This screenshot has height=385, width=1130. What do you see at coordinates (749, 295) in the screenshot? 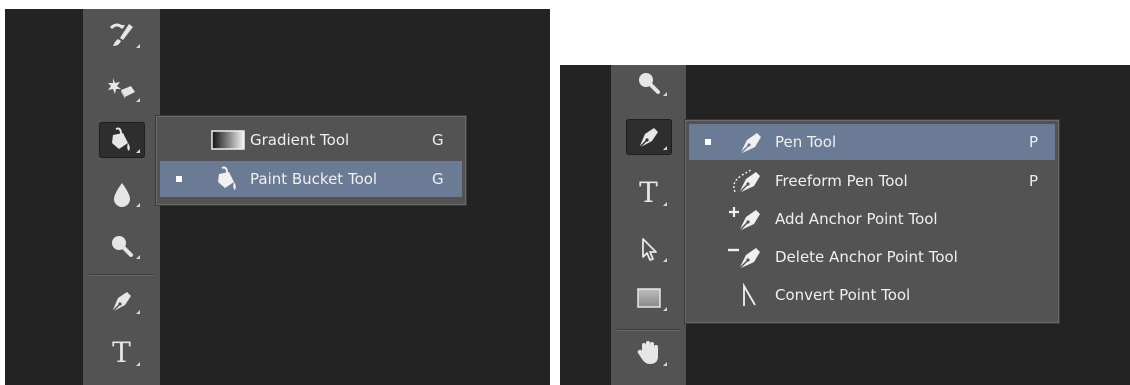
I see `convert-point-icon` at bounding box center [749, 295].